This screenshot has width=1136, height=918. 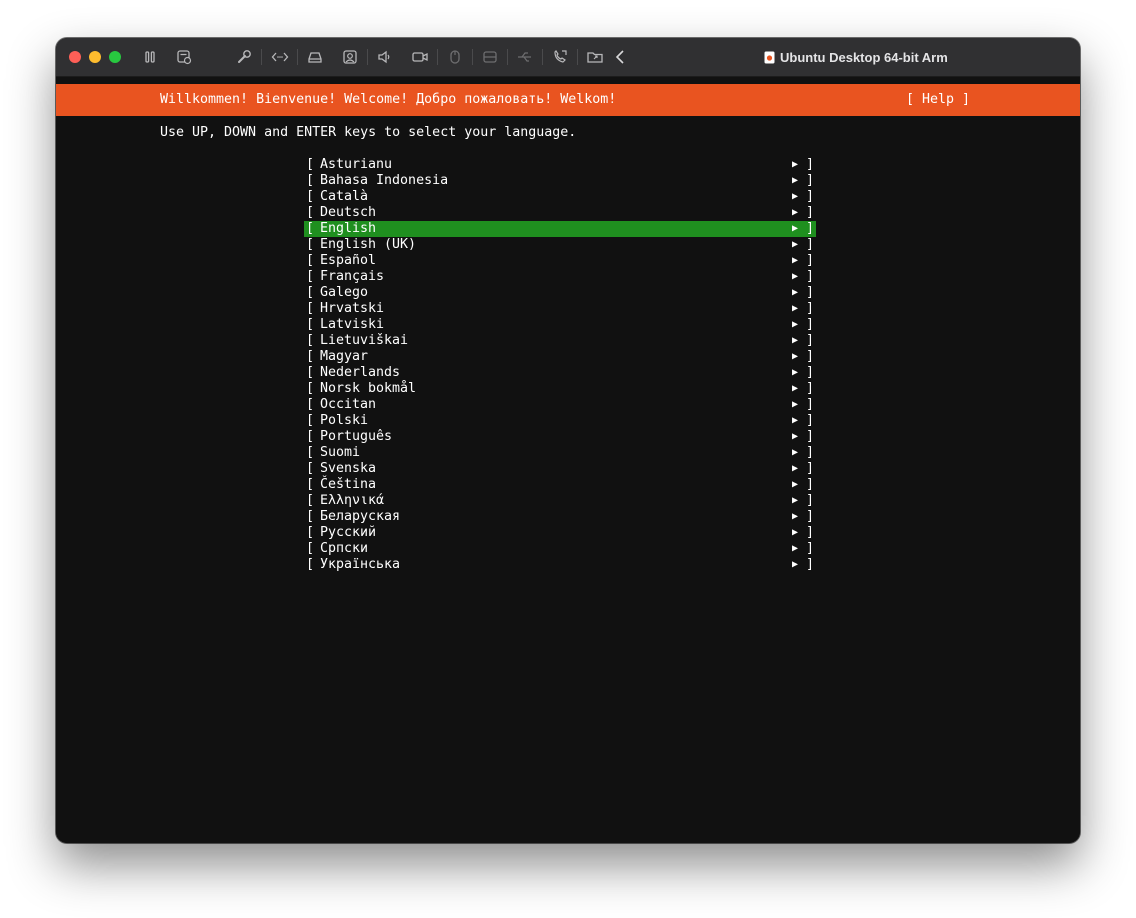 What do you see at coordinates (560, 437) in the screenshot?
I see `language-option: [Português ▶]` at bounding box center [560, 437].